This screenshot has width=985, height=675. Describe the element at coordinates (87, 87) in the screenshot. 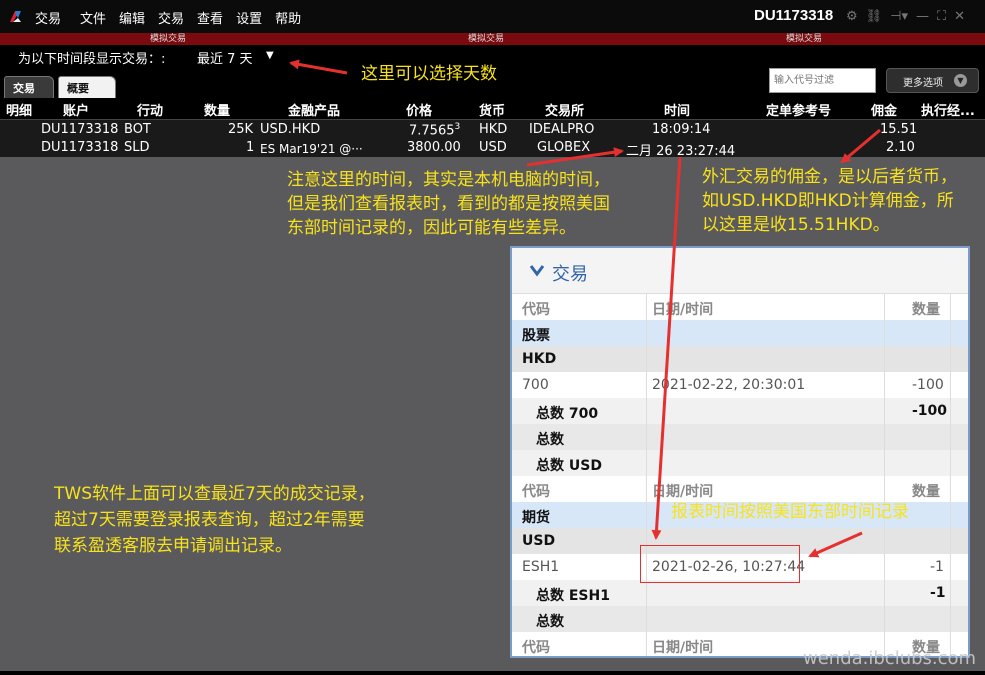

I see `tab-summary: 概要` at that location.